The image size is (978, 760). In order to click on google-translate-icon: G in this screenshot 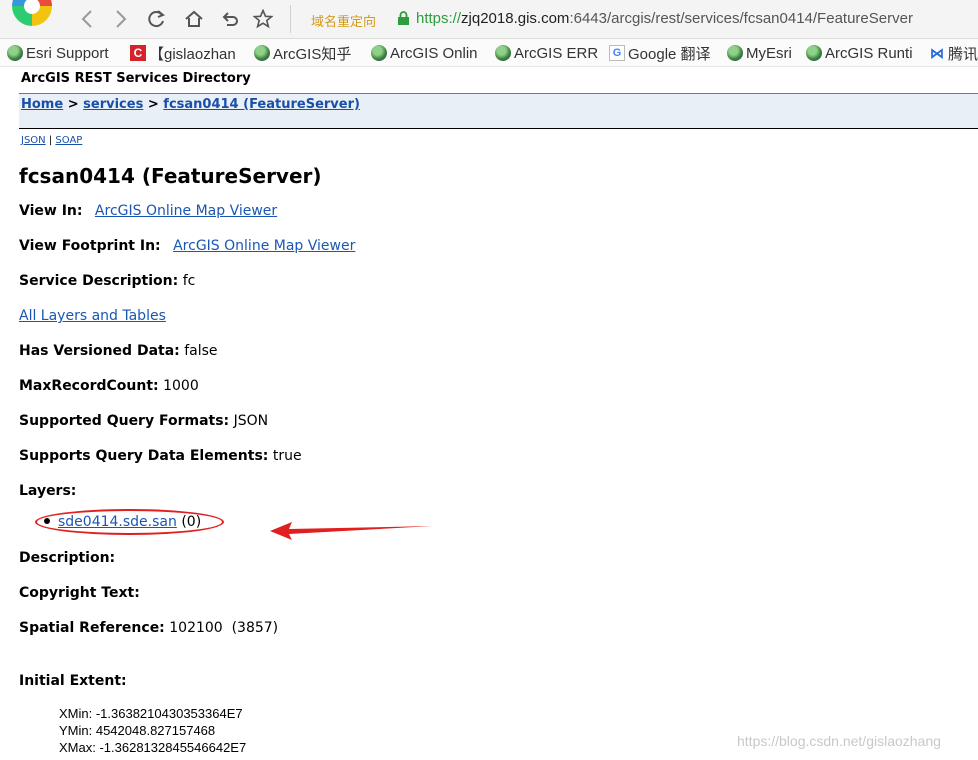, I will do `click(617, 53)`.